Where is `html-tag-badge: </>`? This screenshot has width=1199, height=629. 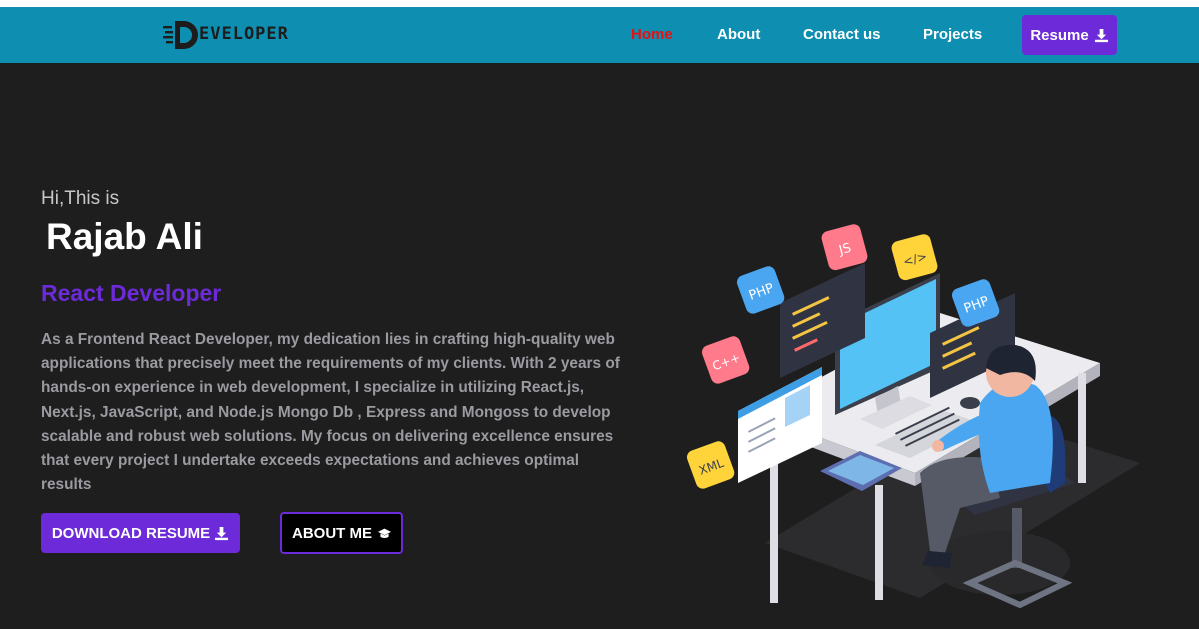
html-tag-badge: </> is located at coordinates (914, 257).